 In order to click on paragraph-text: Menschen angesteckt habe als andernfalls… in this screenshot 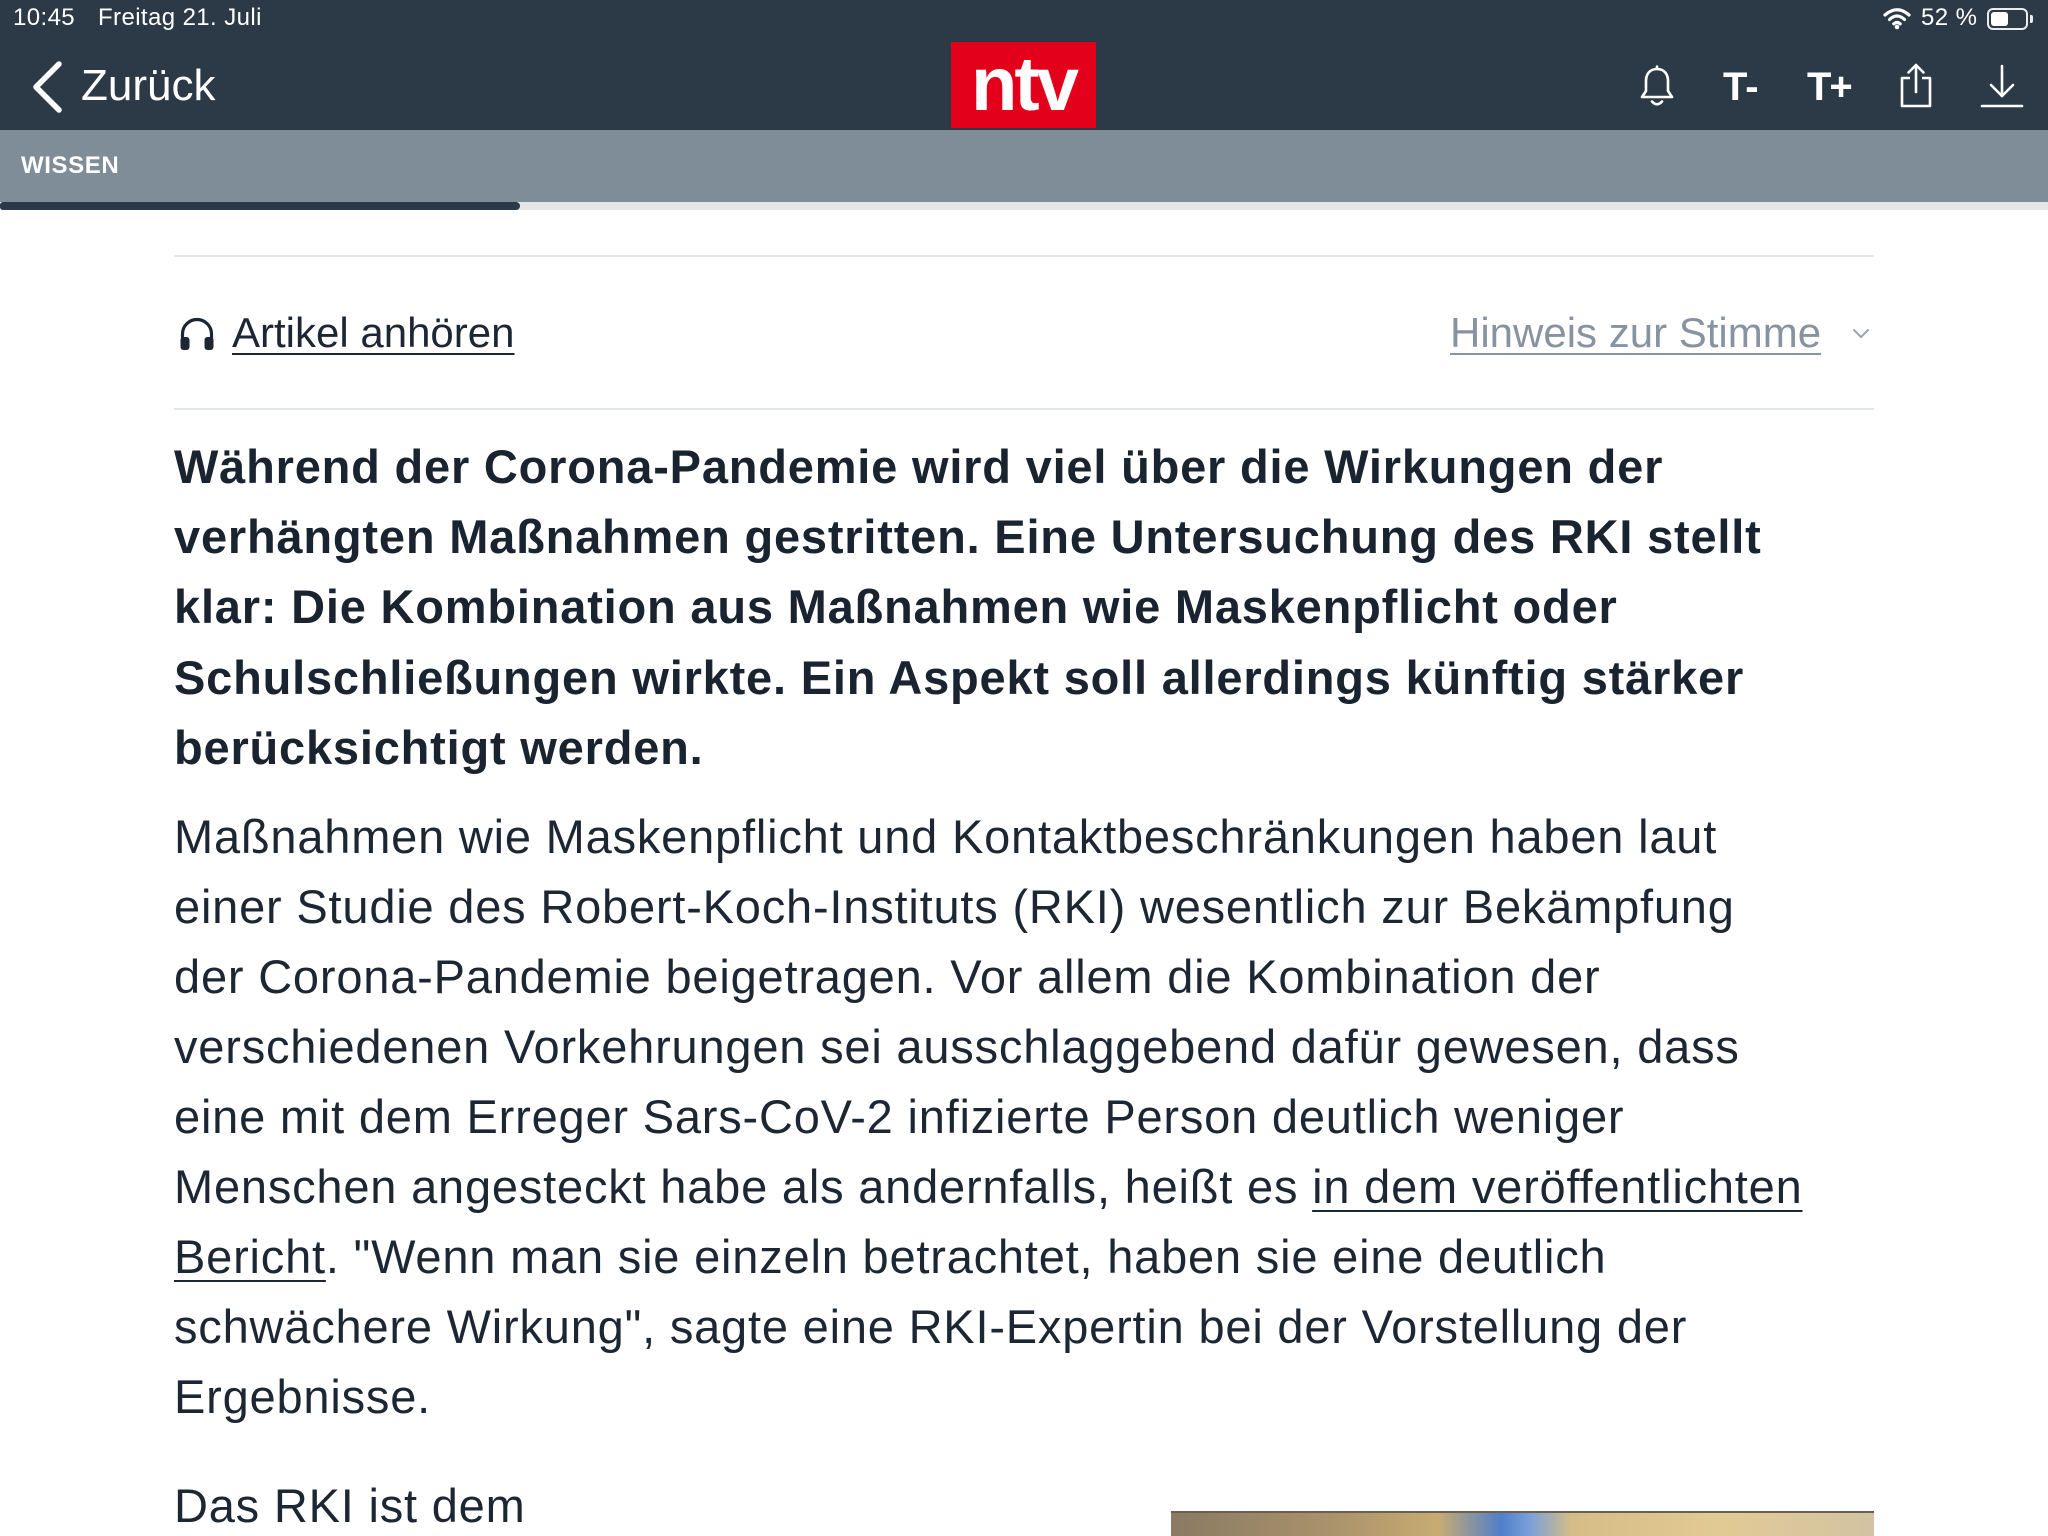, I will do `click(743, 1187)`.